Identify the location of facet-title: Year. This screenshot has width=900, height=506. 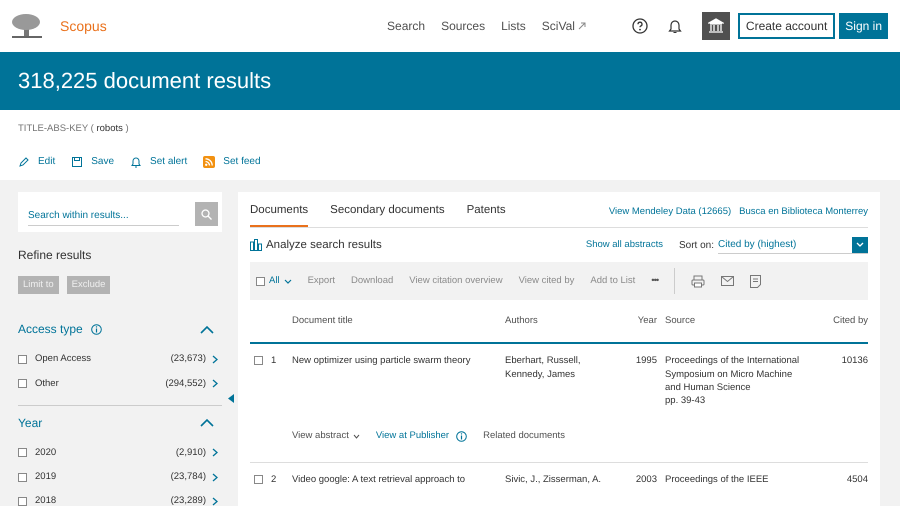
(30, 423).